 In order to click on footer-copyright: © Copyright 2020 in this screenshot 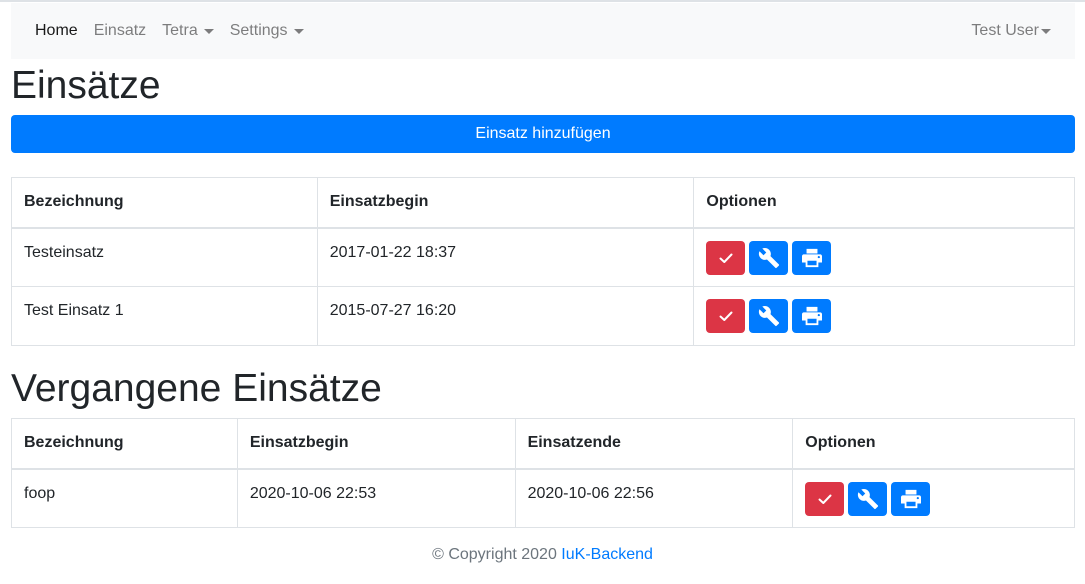, I will do `click(494, 554)`.